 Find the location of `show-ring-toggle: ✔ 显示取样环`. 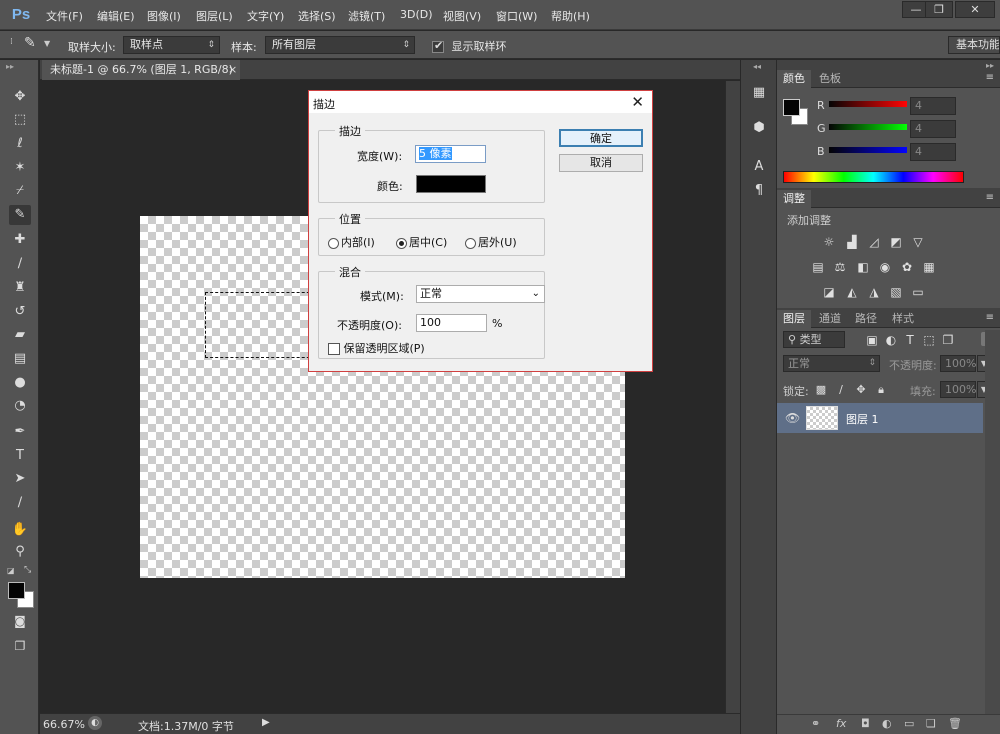

show-ring-toggle: ✔ 显示取样环 is located at coordinates (469, 46).